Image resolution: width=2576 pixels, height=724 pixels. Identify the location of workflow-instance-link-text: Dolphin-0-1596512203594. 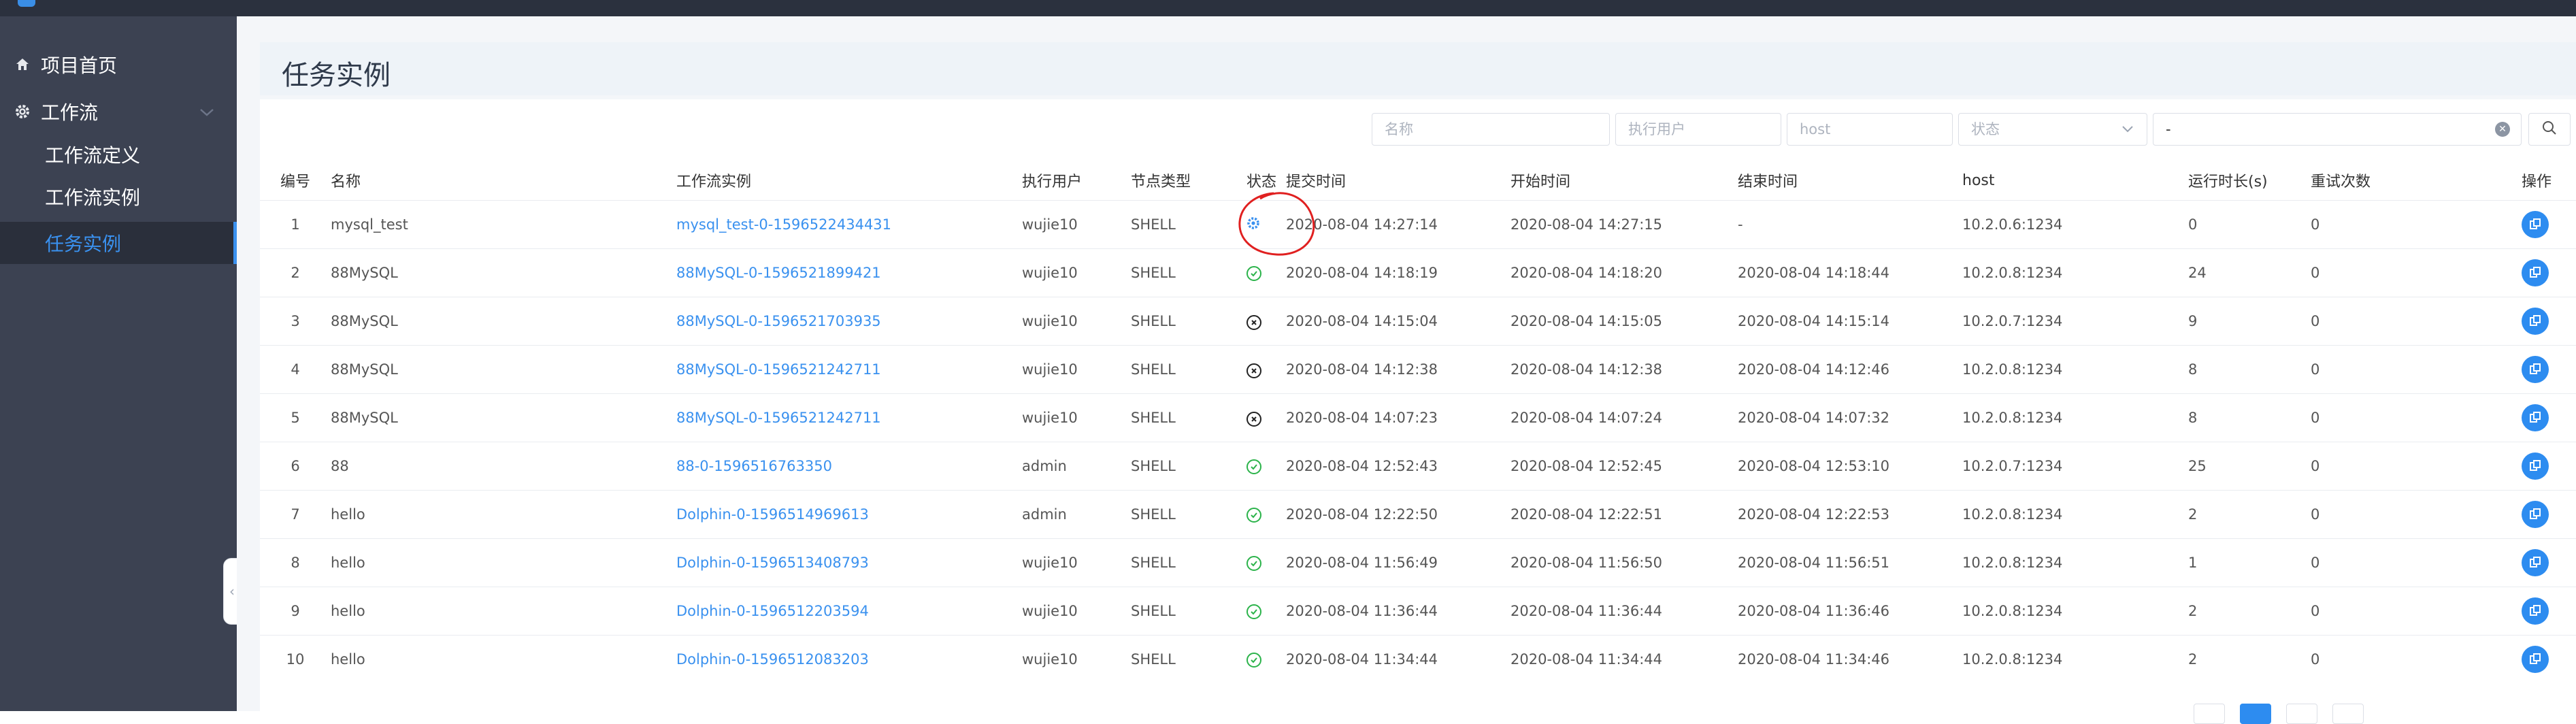
(773, 611).